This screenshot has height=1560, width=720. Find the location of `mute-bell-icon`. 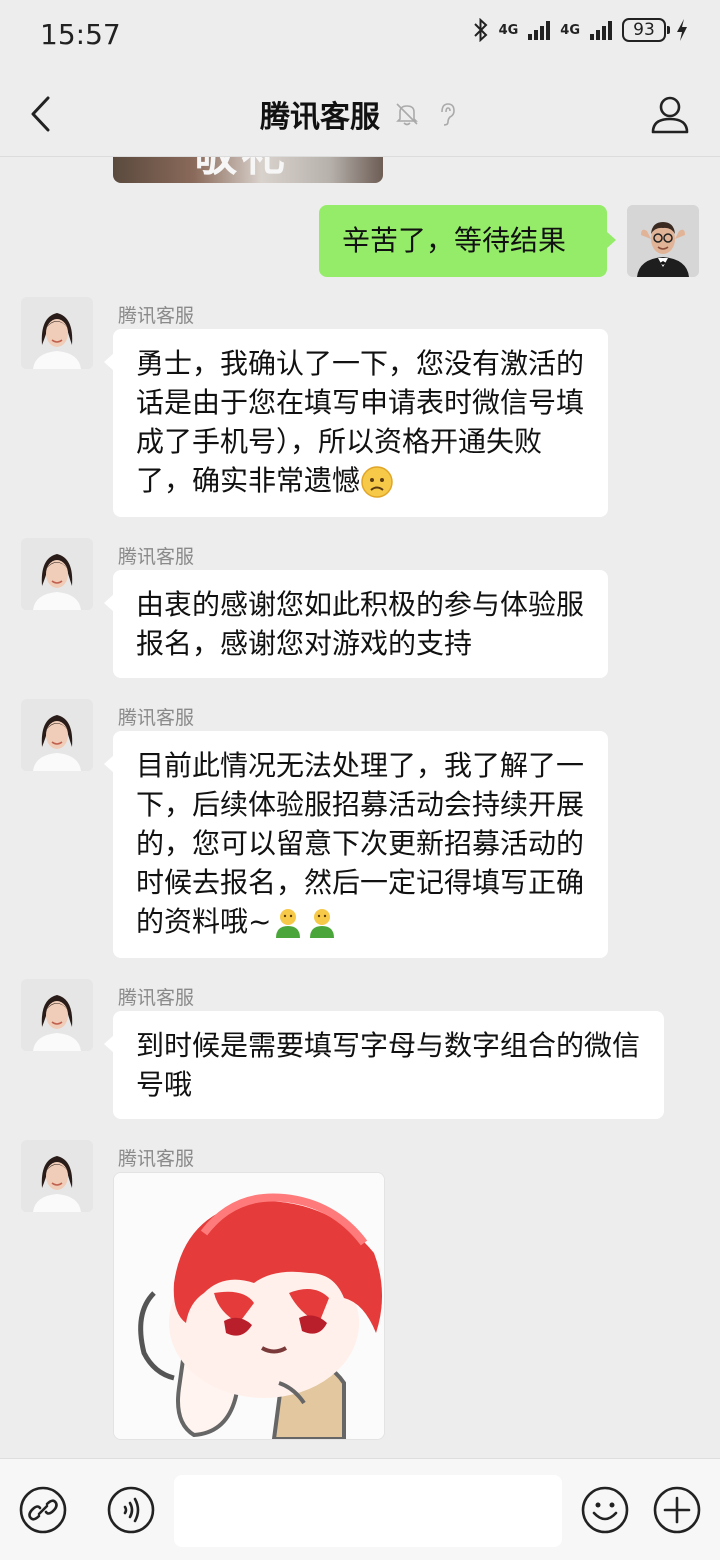

mute-bell-icon is located at coordinates (407, 114).